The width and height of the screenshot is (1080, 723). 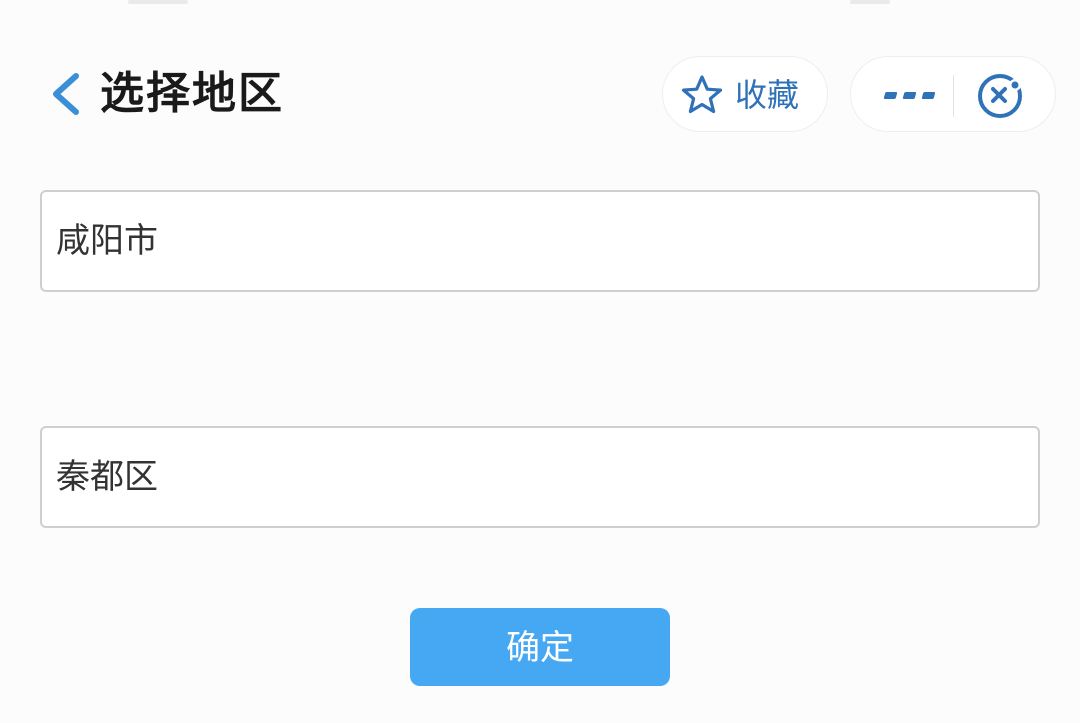 What do you see at coordinates (66, 94) in the screenshot?
I see `chevron-left-icon` at bounding box center [66, 94].